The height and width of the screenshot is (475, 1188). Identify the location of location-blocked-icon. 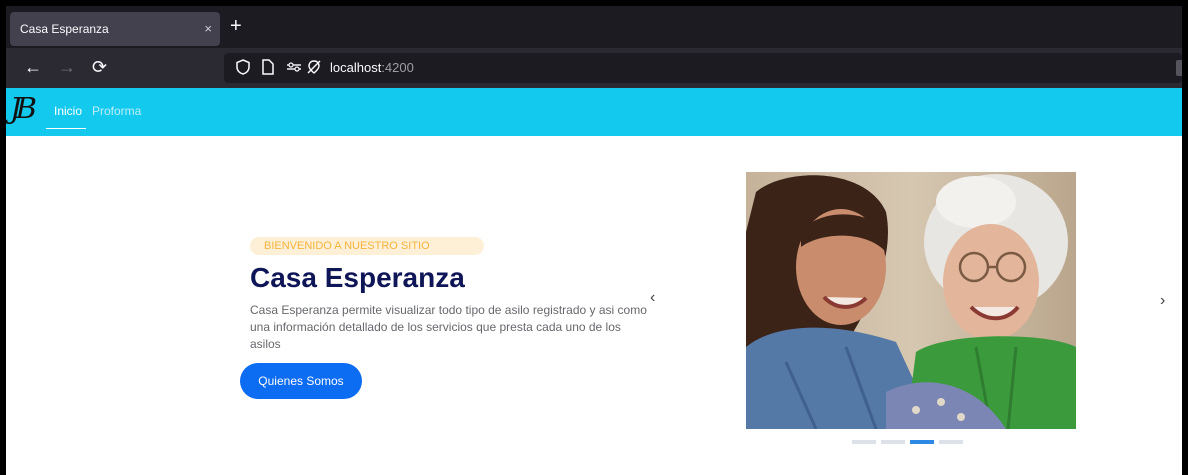
(314, 69).